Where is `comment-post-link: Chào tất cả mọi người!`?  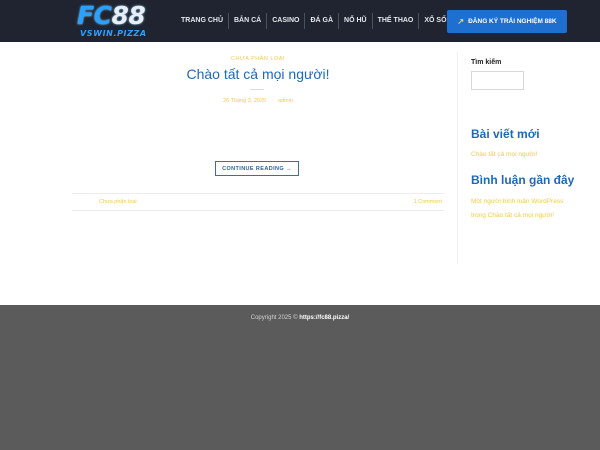 comment-post-link: Chào tất cả mọi người! is located at coordinates (521, 215).